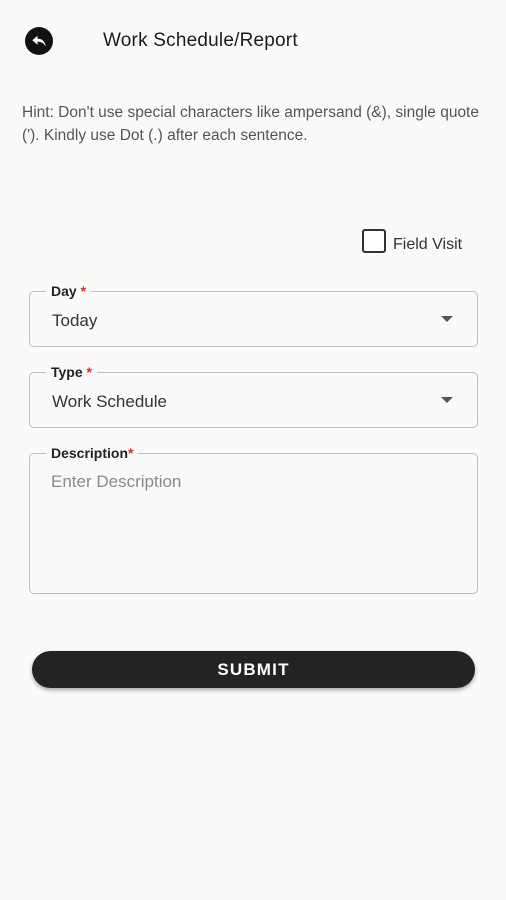 The height and width of the screenshot is (900, 506). I want to click on description-label: Description*, so click(92, 453).